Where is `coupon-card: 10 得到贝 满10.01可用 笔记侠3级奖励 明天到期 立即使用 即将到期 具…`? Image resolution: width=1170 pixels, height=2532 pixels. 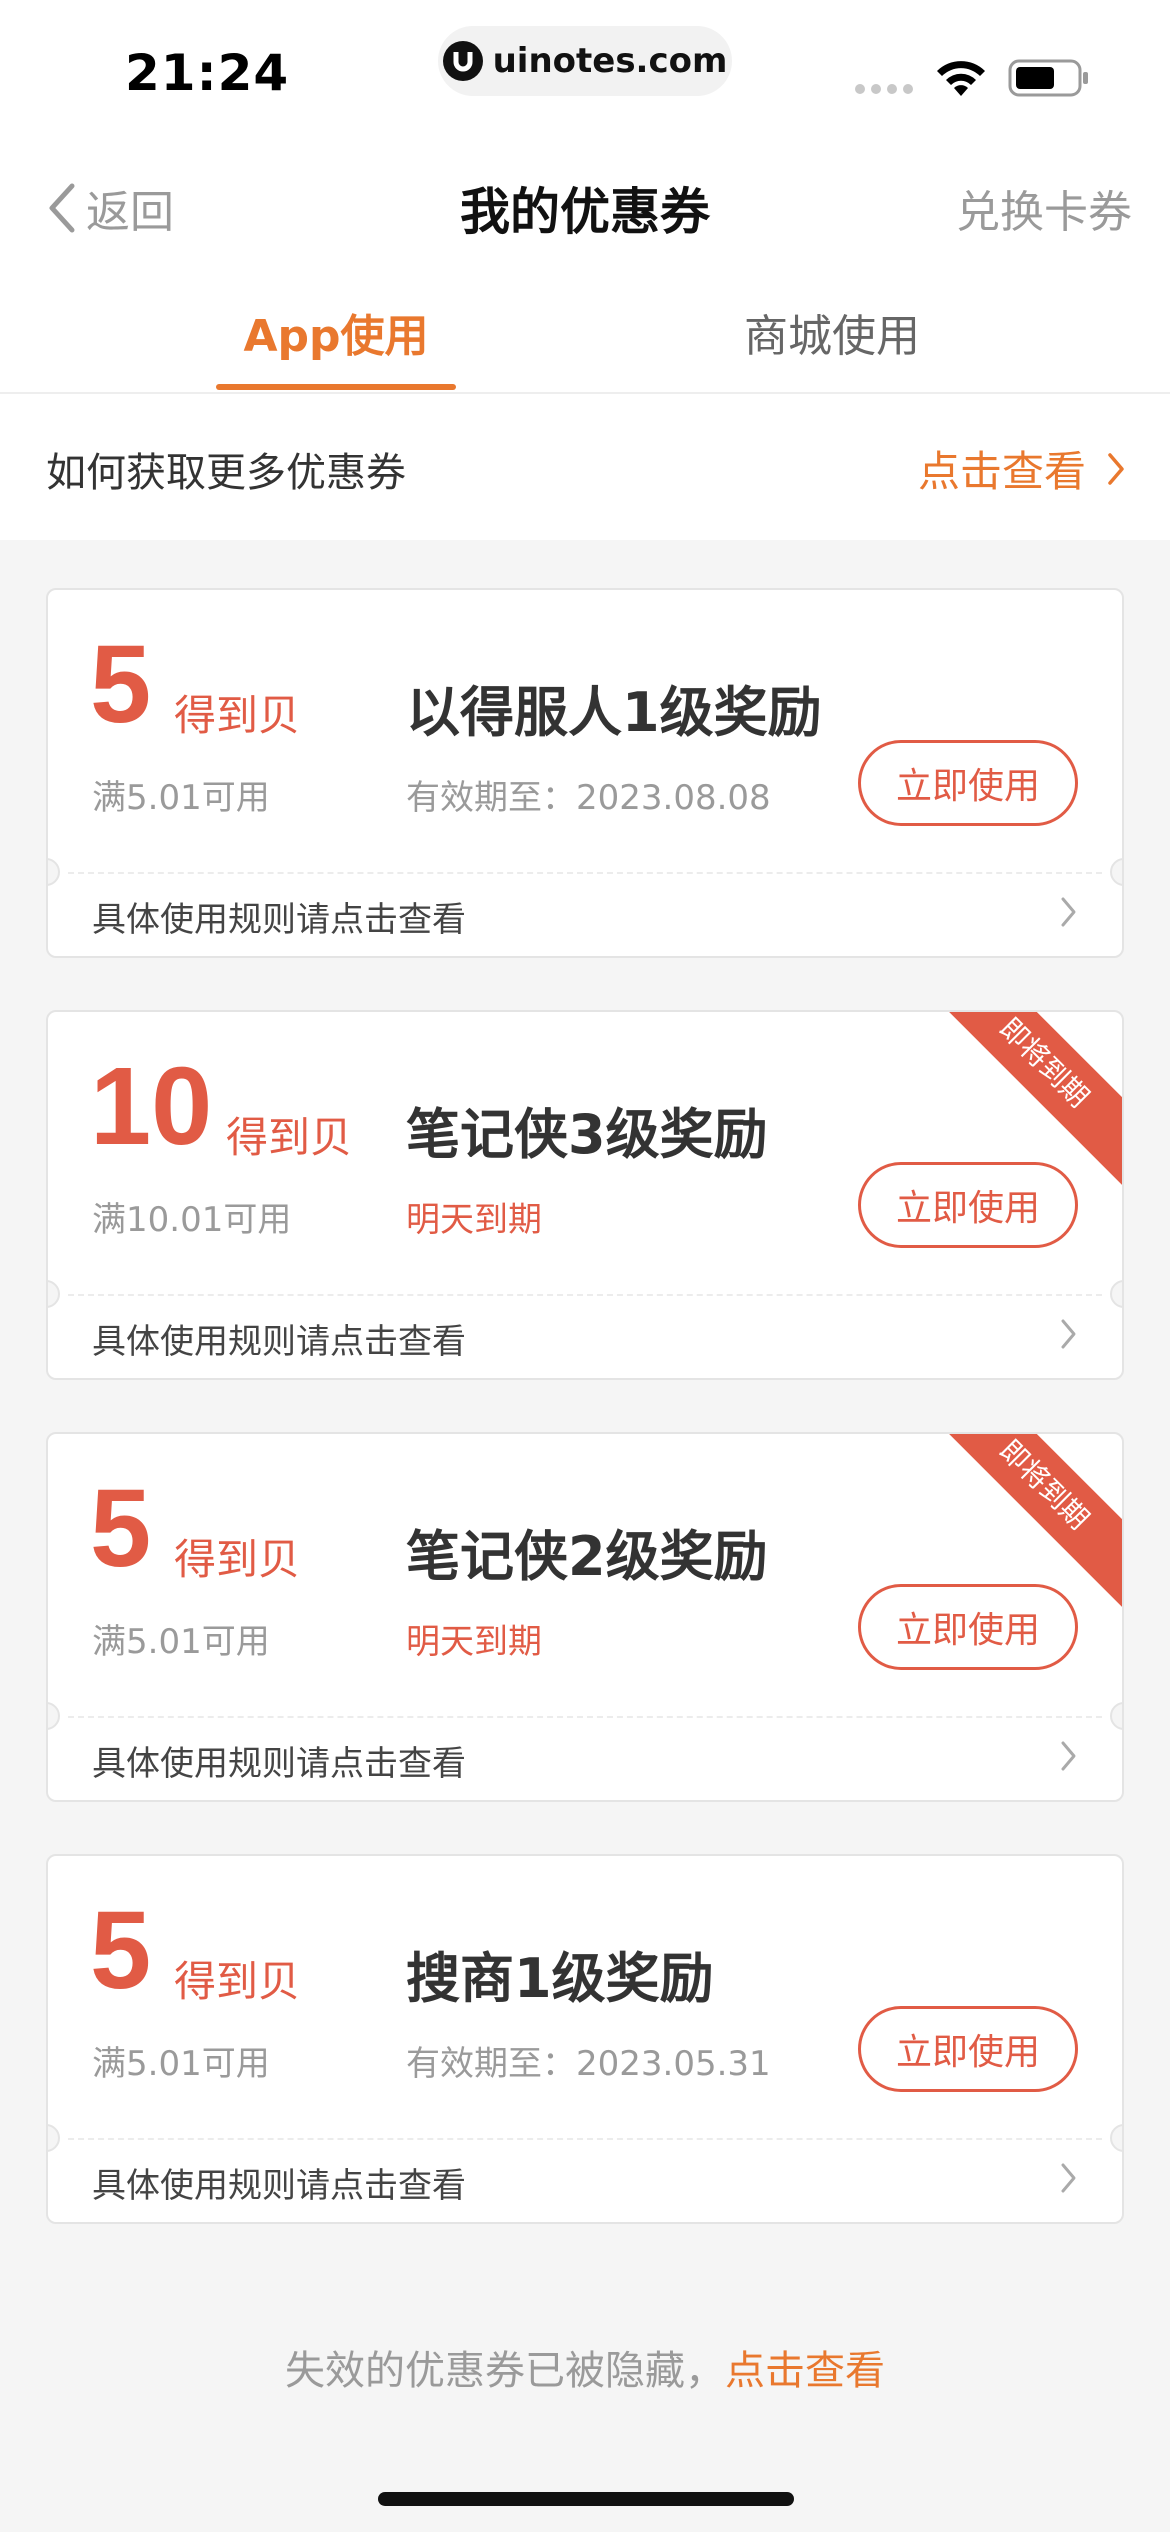
coupon-card: 10 得到贝 满10.01可用 笔记侠3级奖励 明天到期 立即使用 即将到期 具… is located at coordinates (585, 1195).